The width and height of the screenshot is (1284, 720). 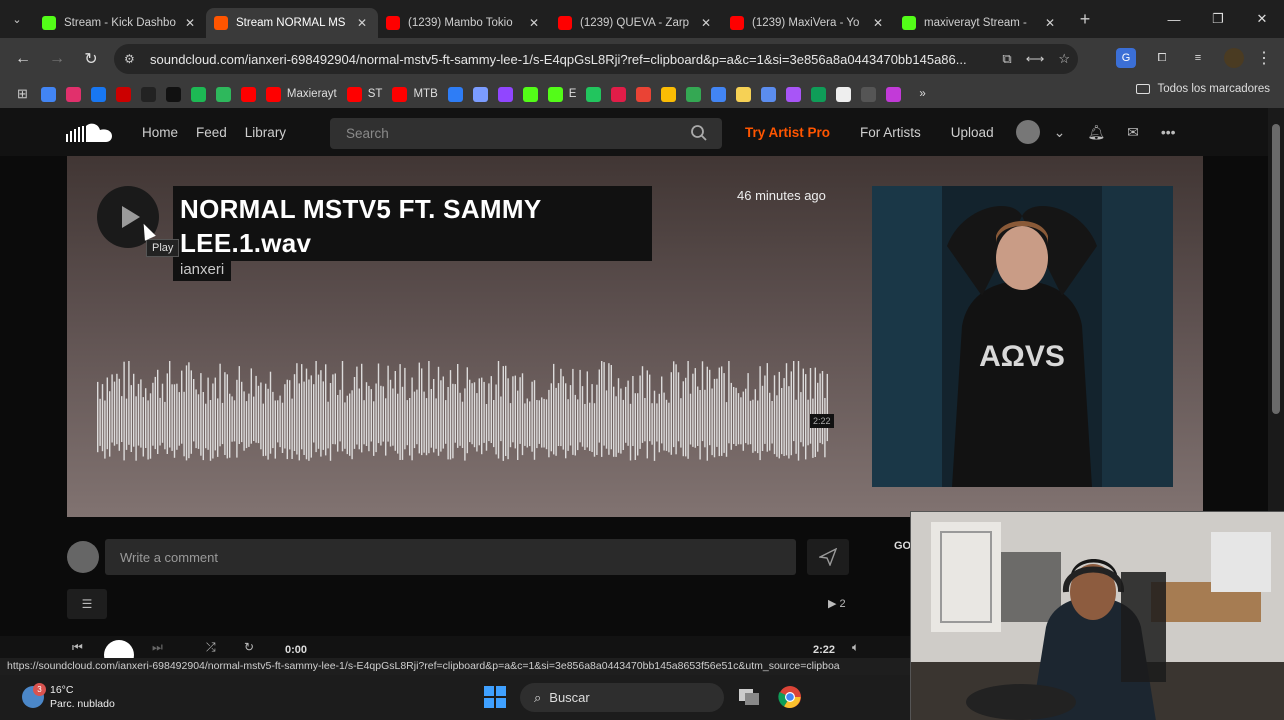 What do you see at coordinates (450, 557) in the screenshot?
I see `comment-input: Write a comment` at bounding box center [450, 557].